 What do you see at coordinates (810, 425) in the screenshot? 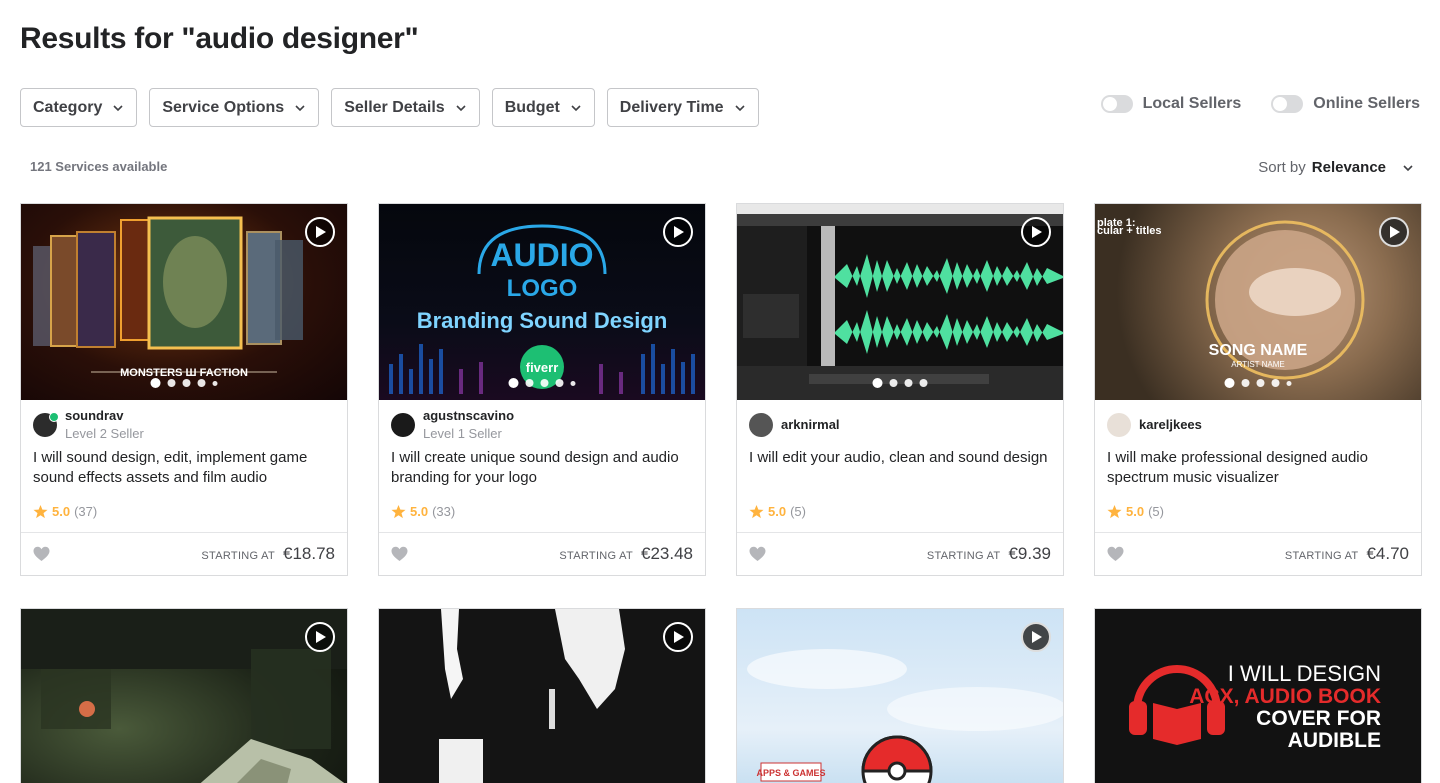
I see `seller-name: arknirmal` at bounding box center [810, 425].